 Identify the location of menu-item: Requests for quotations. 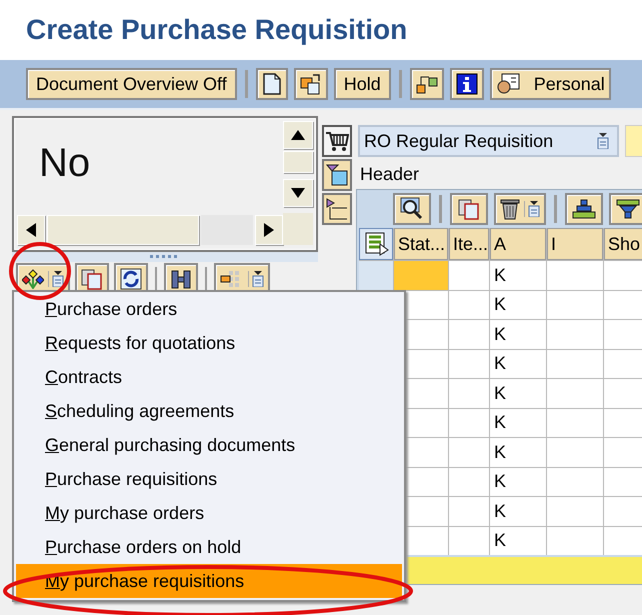
(209, 343).